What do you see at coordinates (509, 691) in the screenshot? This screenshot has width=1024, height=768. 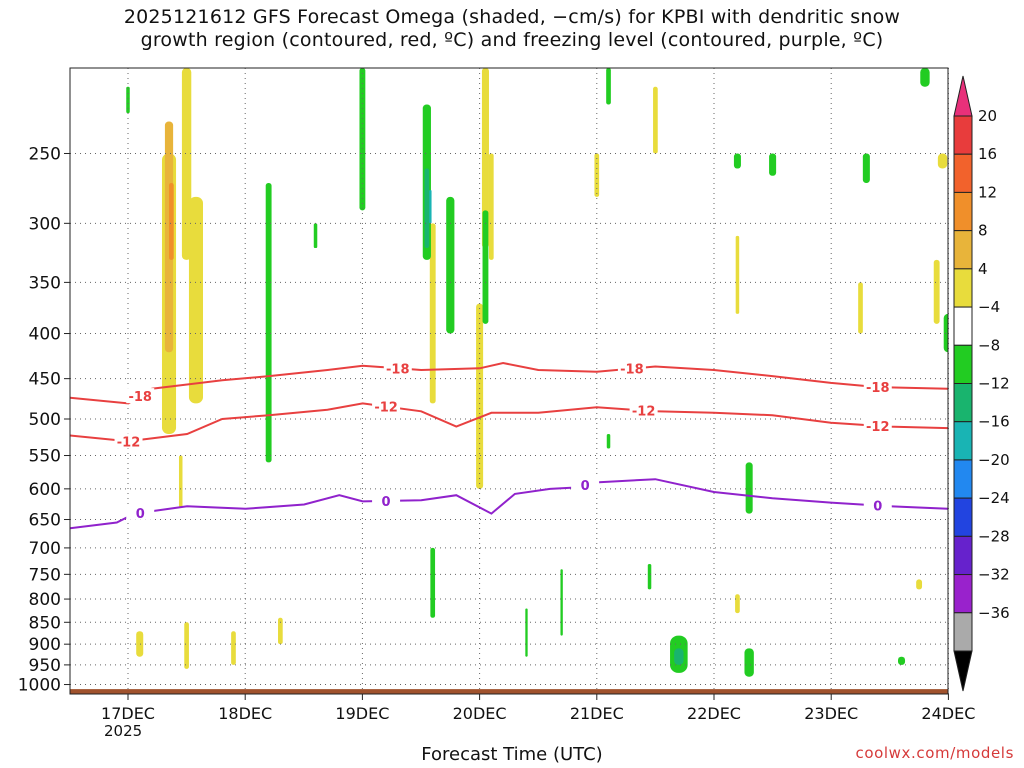 I see `surface-band` at bounding box center [509, 691].